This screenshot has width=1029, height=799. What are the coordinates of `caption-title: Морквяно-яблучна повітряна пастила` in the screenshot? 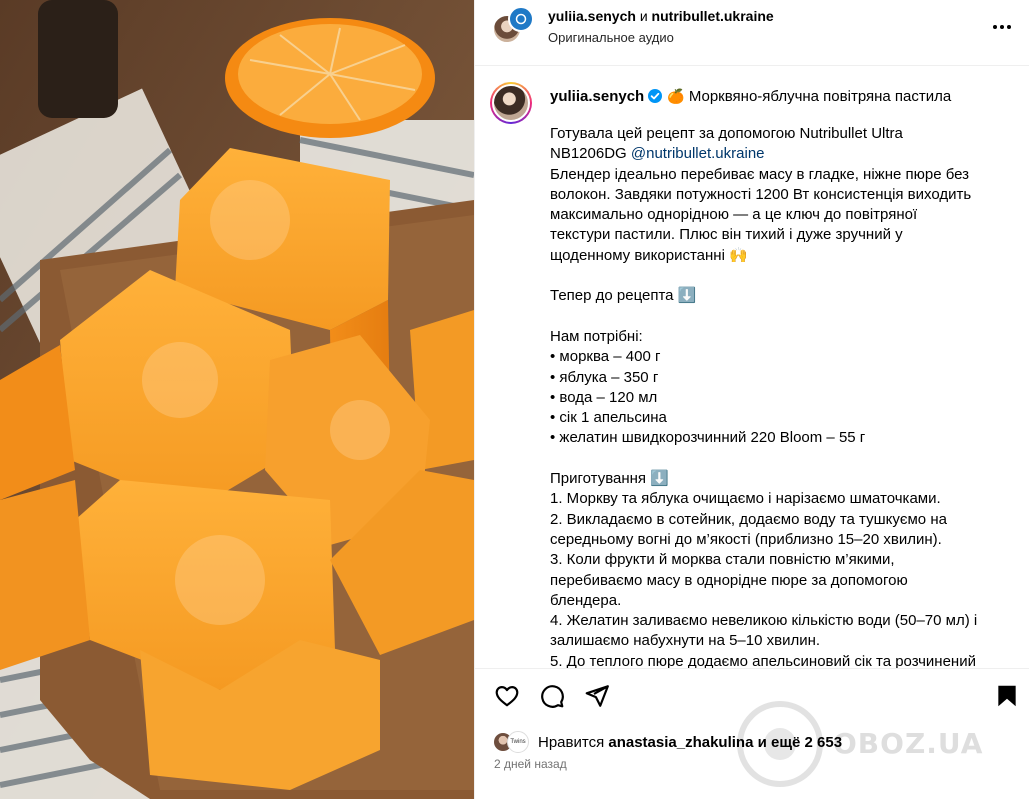 It's located at (820, 96).